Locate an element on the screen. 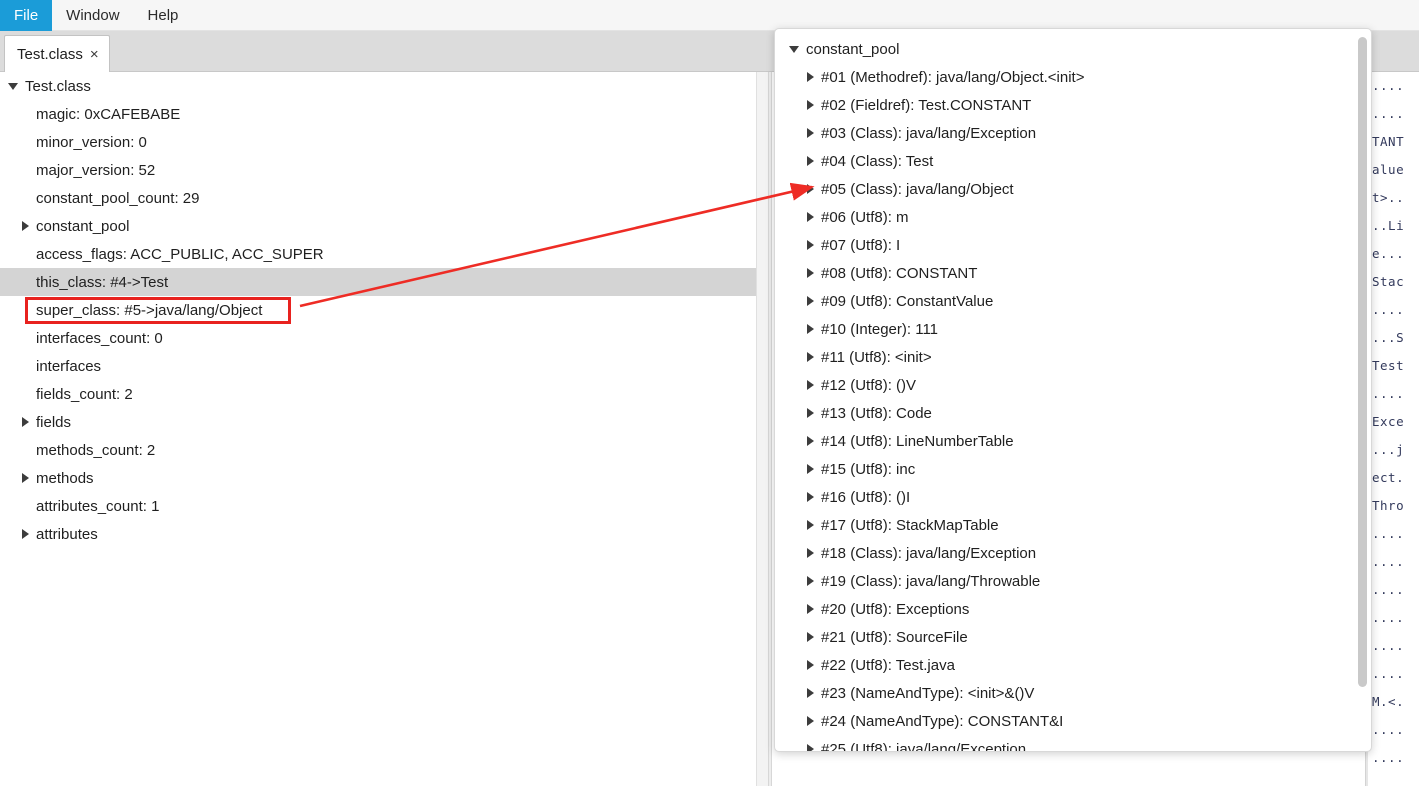 This screenshot has width=1419, height=786. constant-pool-row: #02 (Fieldref): Test.CONSTANT is located at coordinates (1073, 105).